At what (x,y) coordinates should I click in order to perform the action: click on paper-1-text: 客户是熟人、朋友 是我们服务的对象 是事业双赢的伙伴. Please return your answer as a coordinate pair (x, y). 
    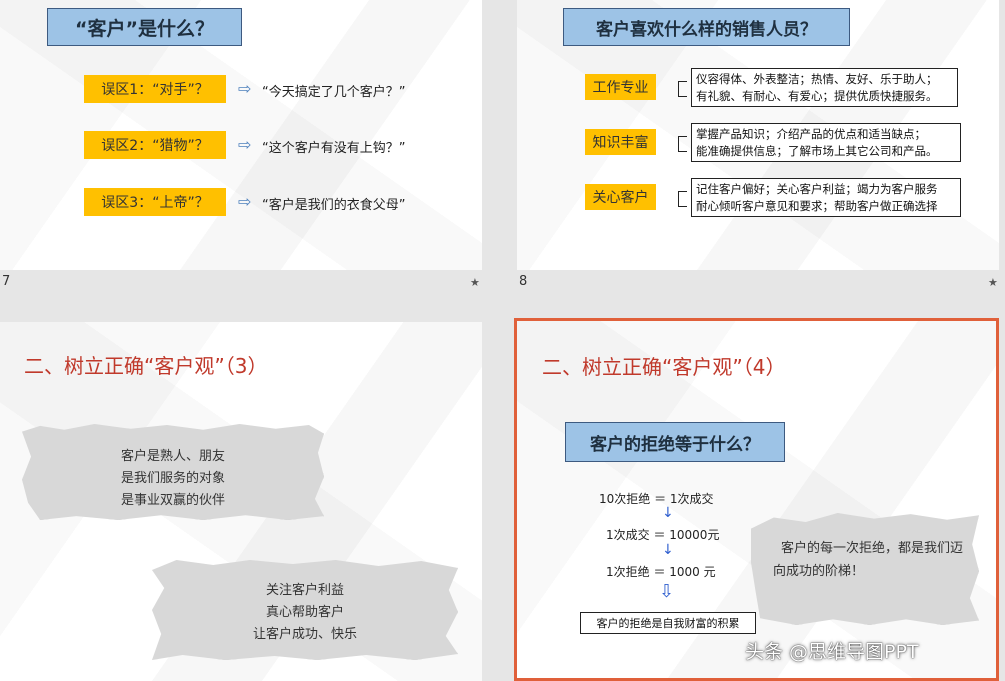
    Looking at the image, I should click on (173, 479).